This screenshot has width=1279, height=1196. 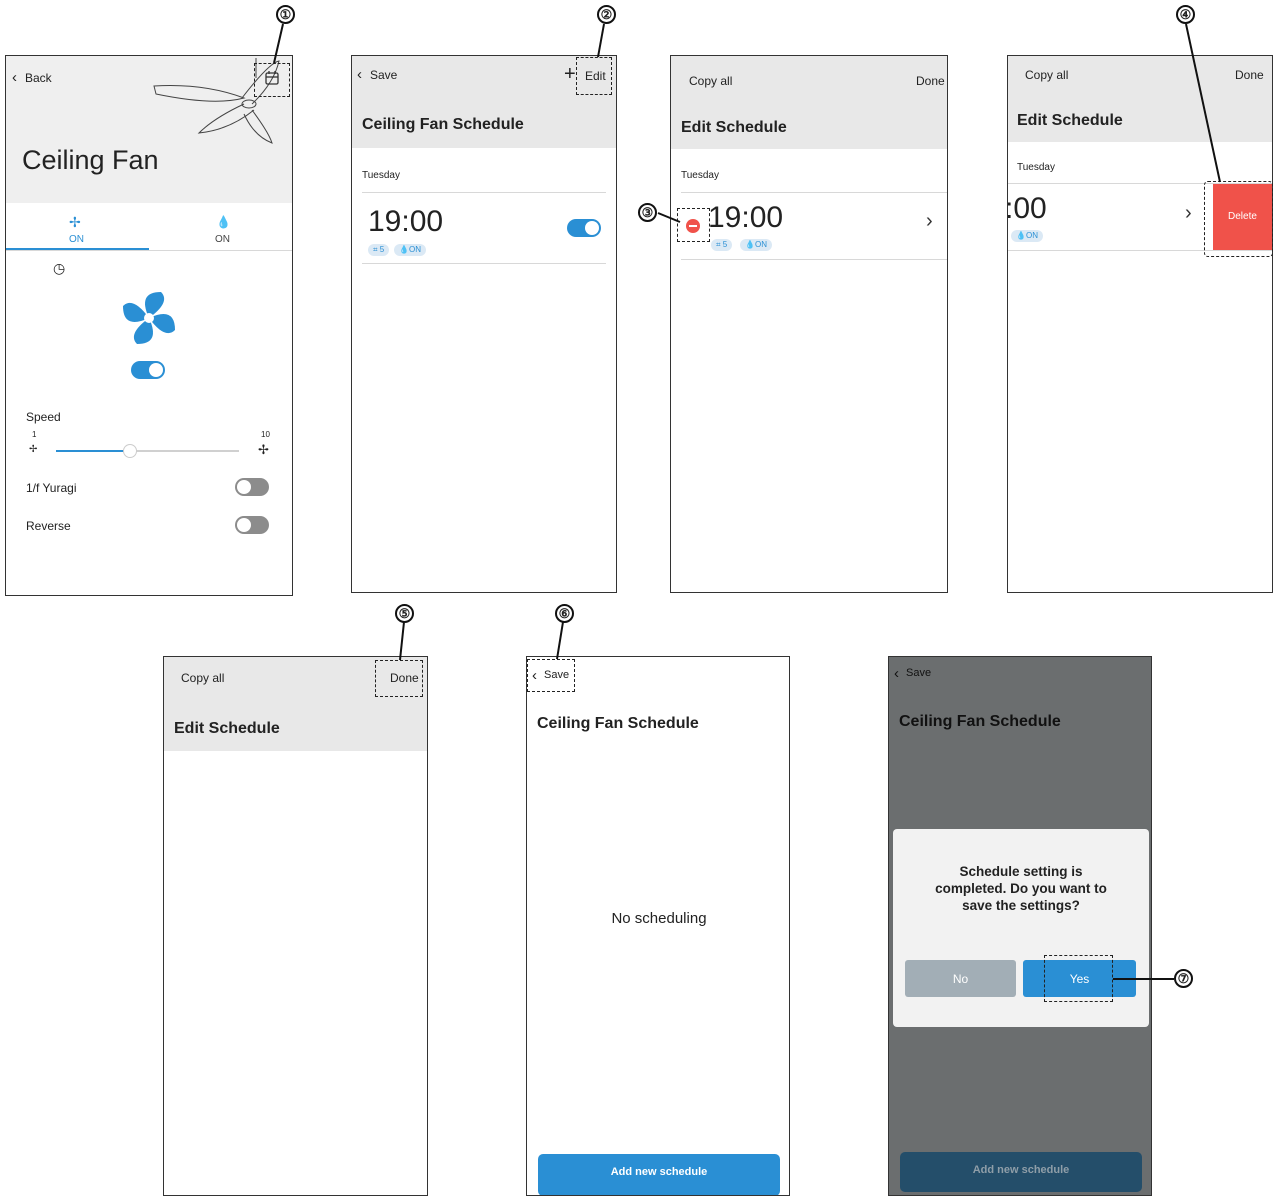 I want to click on callout-2: ②, so click(x=606, y=14).